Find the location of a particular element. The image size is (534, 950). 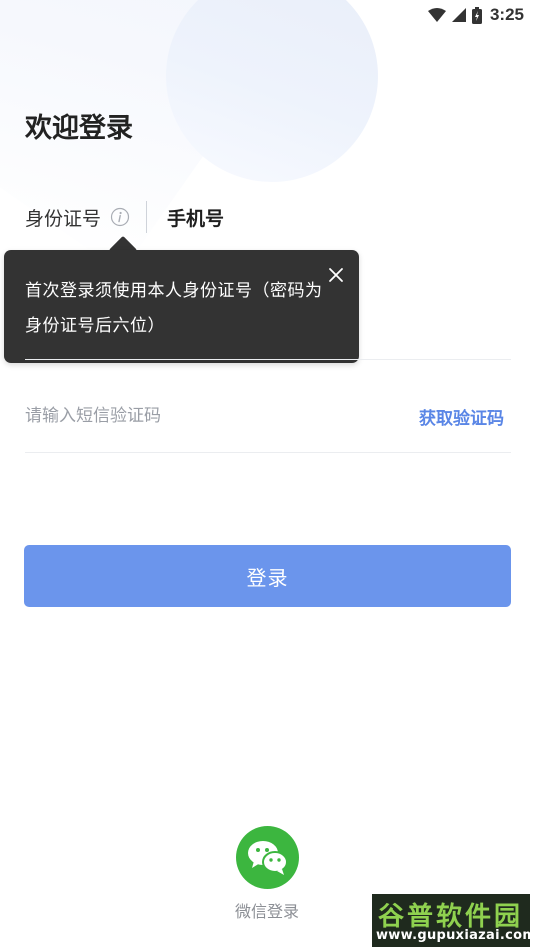

login-button: 登录 is located at coordinates (267, 576).